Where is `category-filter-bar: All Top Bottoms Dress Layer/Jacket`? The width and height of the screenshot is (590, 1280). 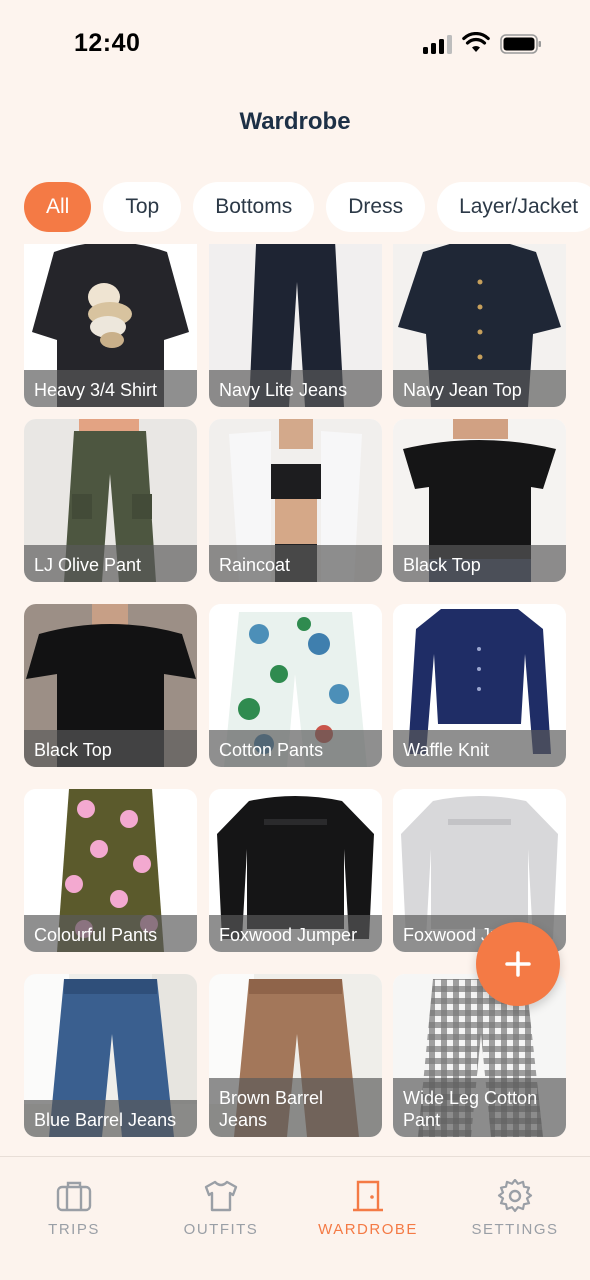 category-filter-bar: All Top Bottoms Dress Layer/Jacket is located at coordinates (307, 207).